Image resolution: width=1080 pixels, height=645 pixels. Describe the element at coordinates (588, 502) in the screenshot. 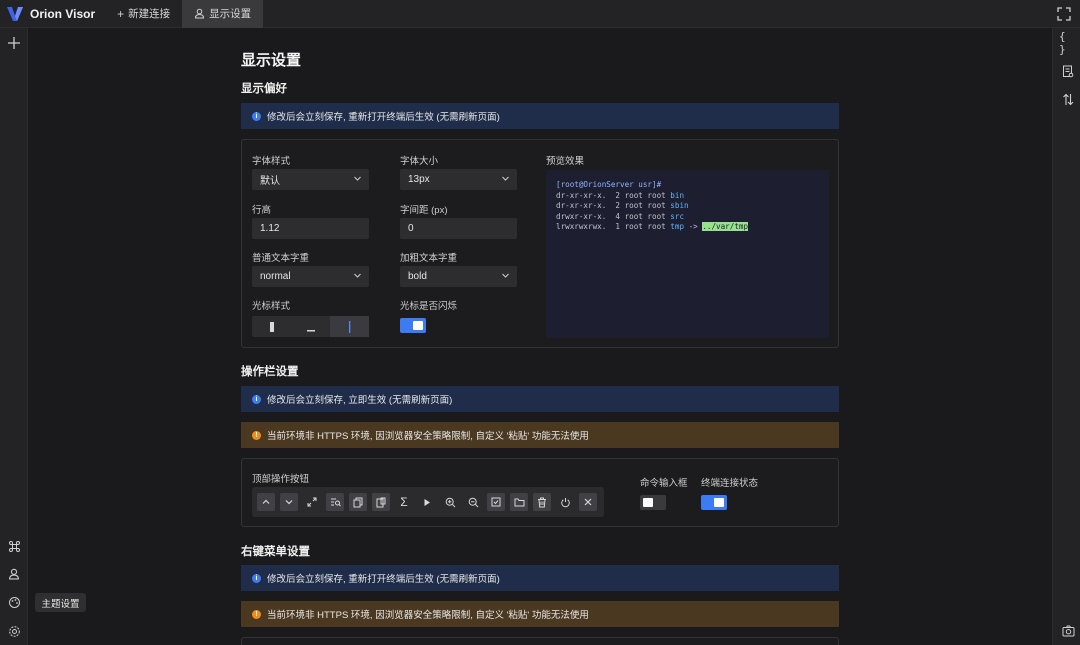

I see `close-icon` at that location.